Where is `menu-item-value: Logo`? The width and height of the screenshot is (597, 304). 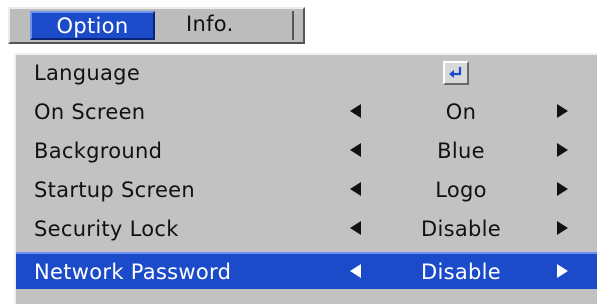 menu-item-value: Logo is located at coordinates (461, 190).